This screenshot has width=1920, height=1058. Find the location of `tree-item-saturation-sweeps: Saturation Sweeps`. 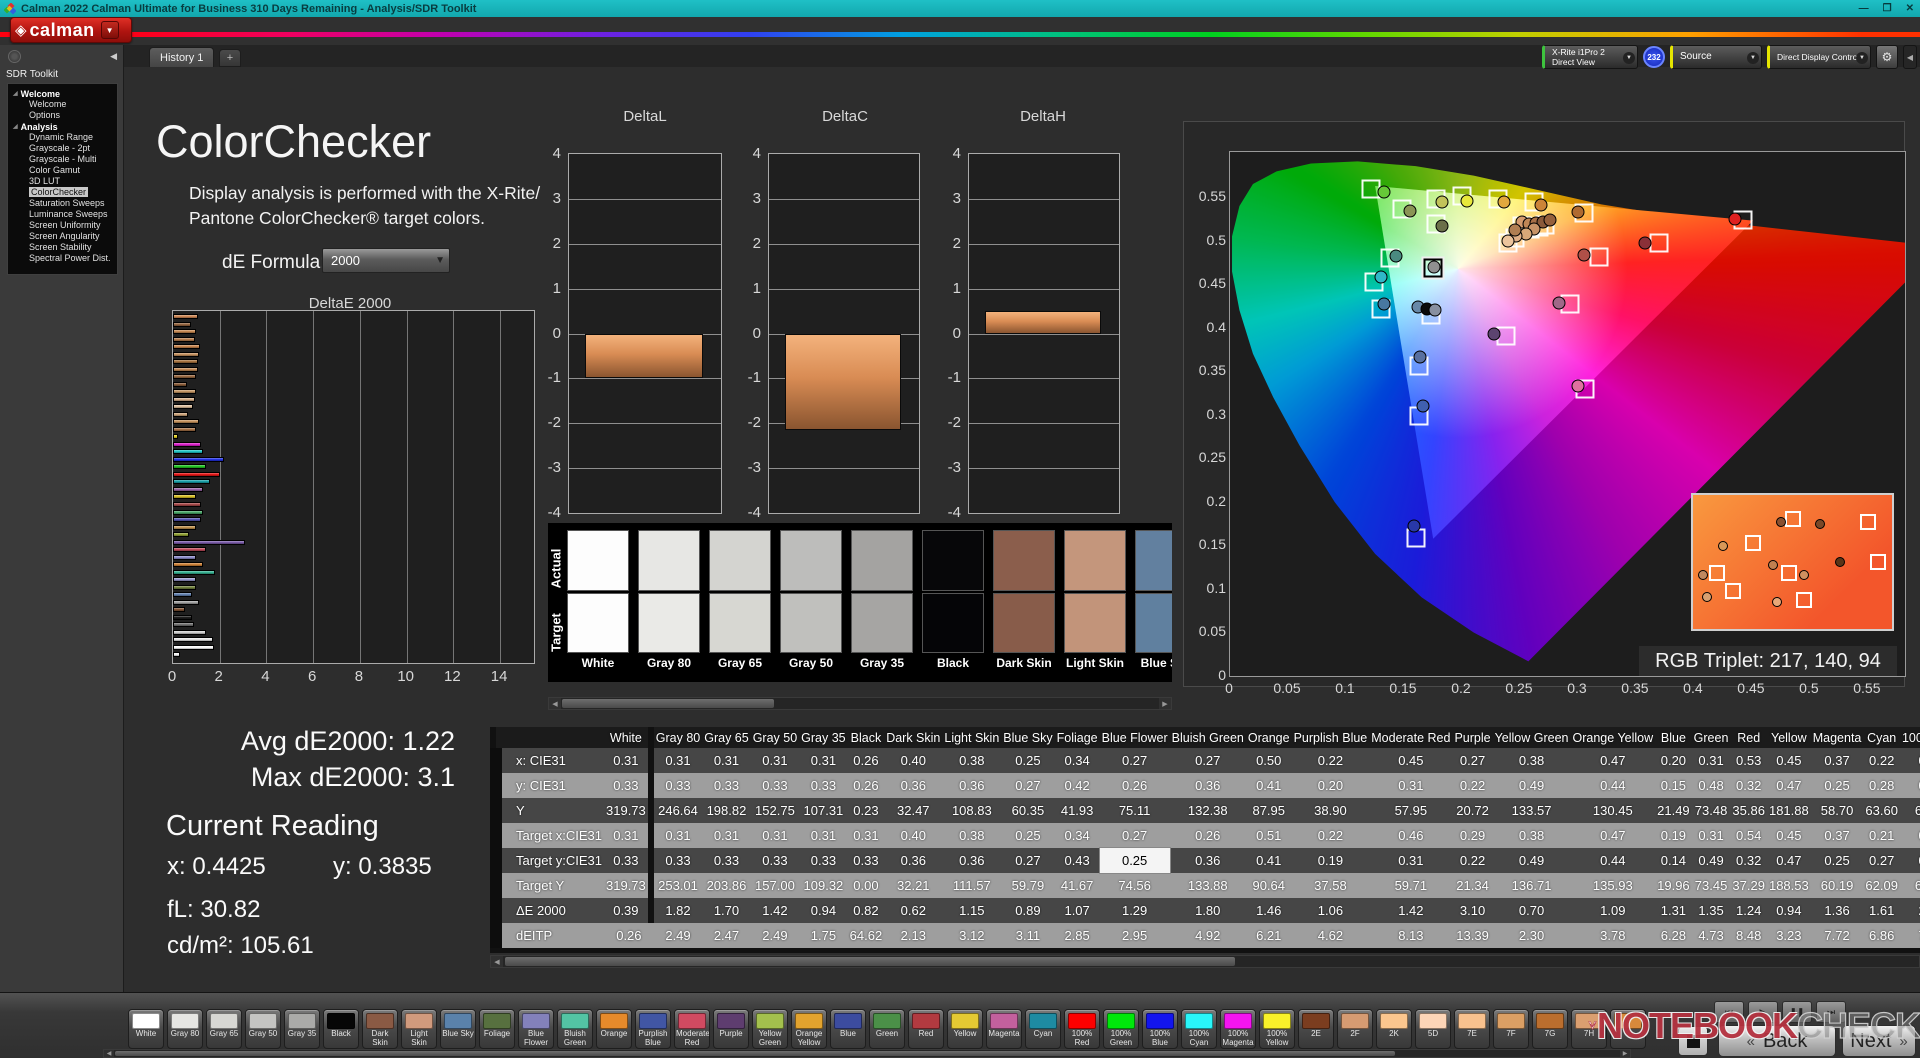

tree-item-saturation-sweeps: Saturation Sweeps is located at coordinates (62, 203).